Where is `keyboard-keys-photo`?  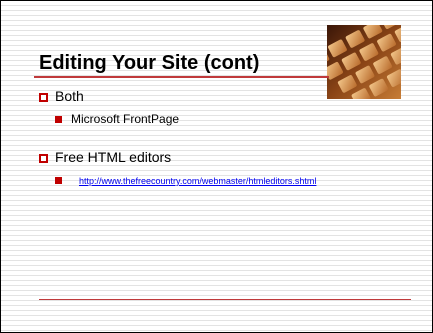
keyboard-keys-photo is located at coordinates (364, 62).